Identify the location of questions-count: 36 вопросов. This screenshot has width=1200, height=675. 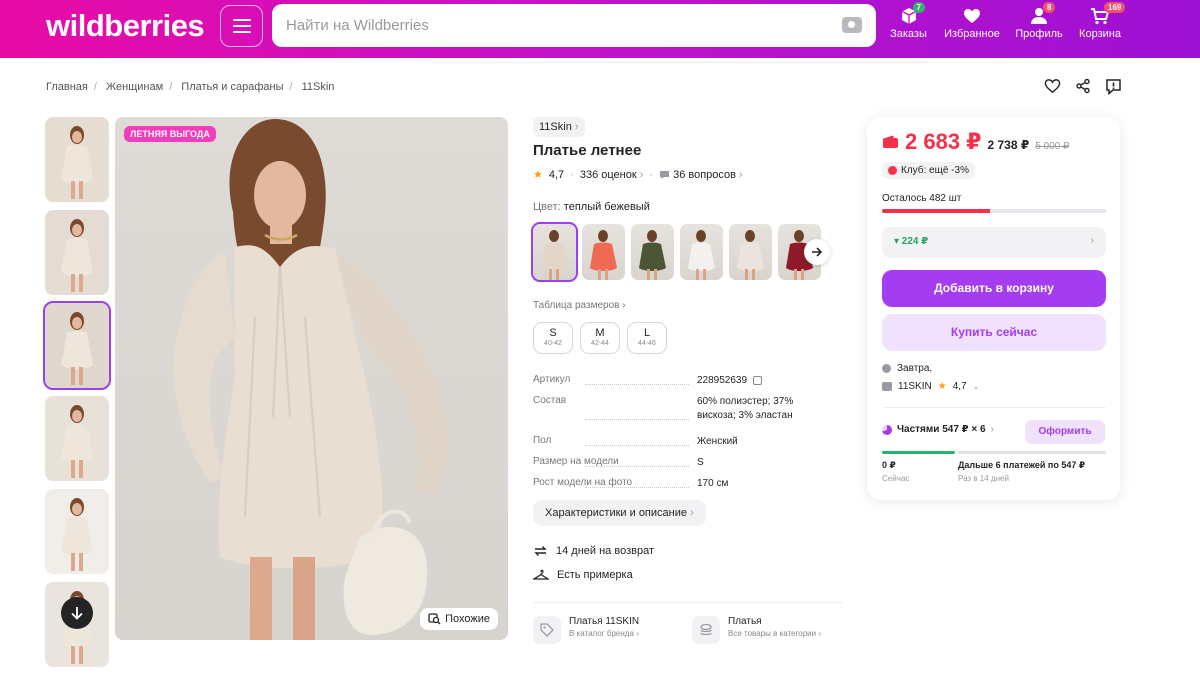
(704, 174).